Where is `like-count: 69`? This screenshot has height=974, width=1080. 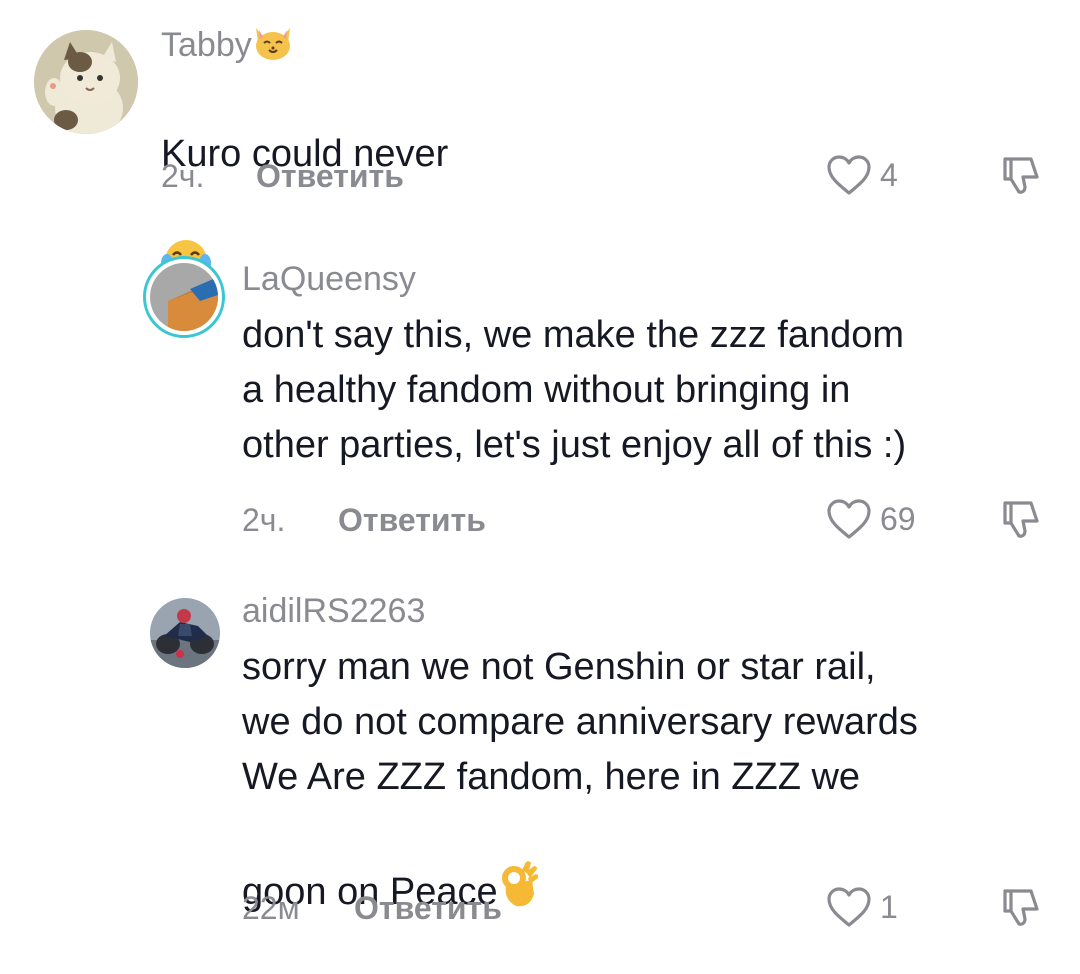
like-count: 69 is located at coordinates (898, 518).